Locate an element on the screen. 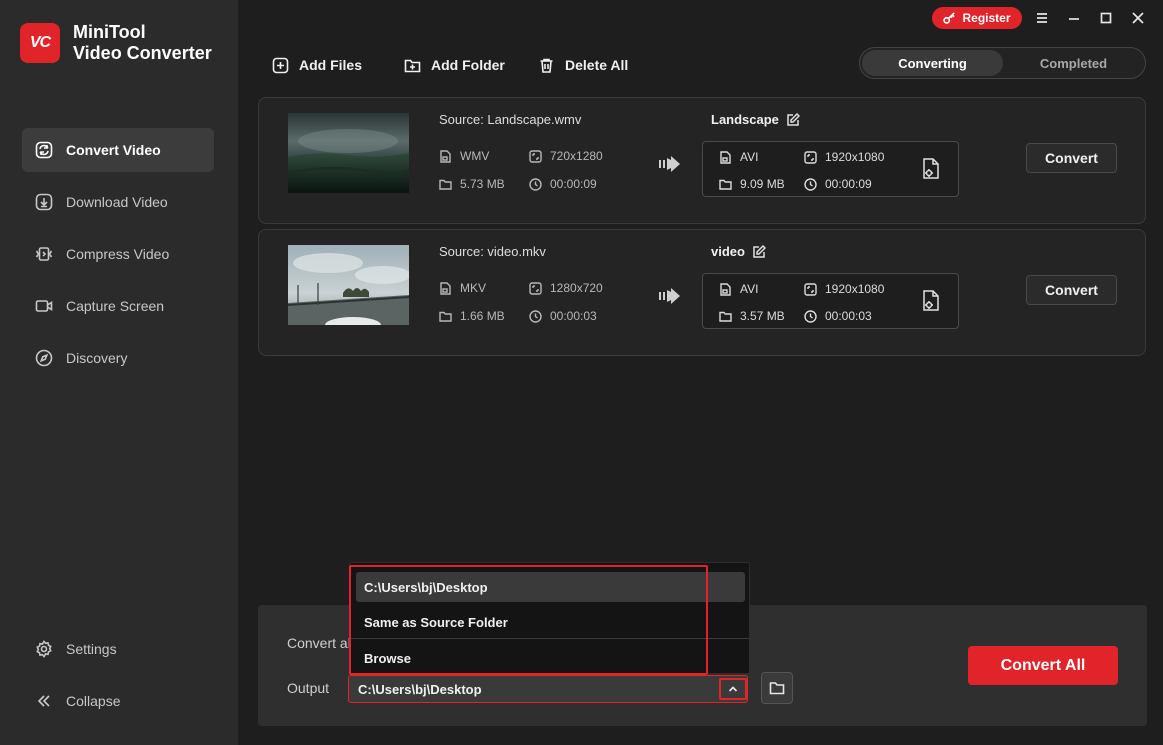 This screenshot has width=1163, height=745. register-label: Register is located at coordinates (986, 18).